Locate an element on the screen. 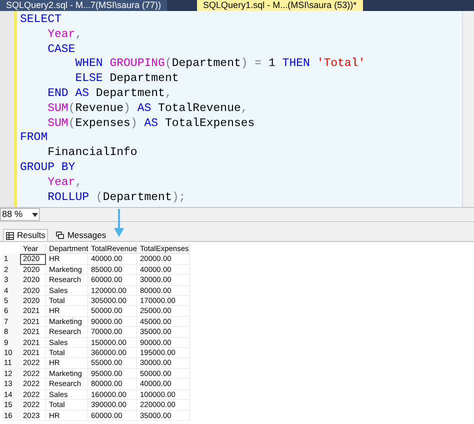 This screenshot has width=474, height=424. zoom-dropdown: 88 % is located at coordinates (20, 214).